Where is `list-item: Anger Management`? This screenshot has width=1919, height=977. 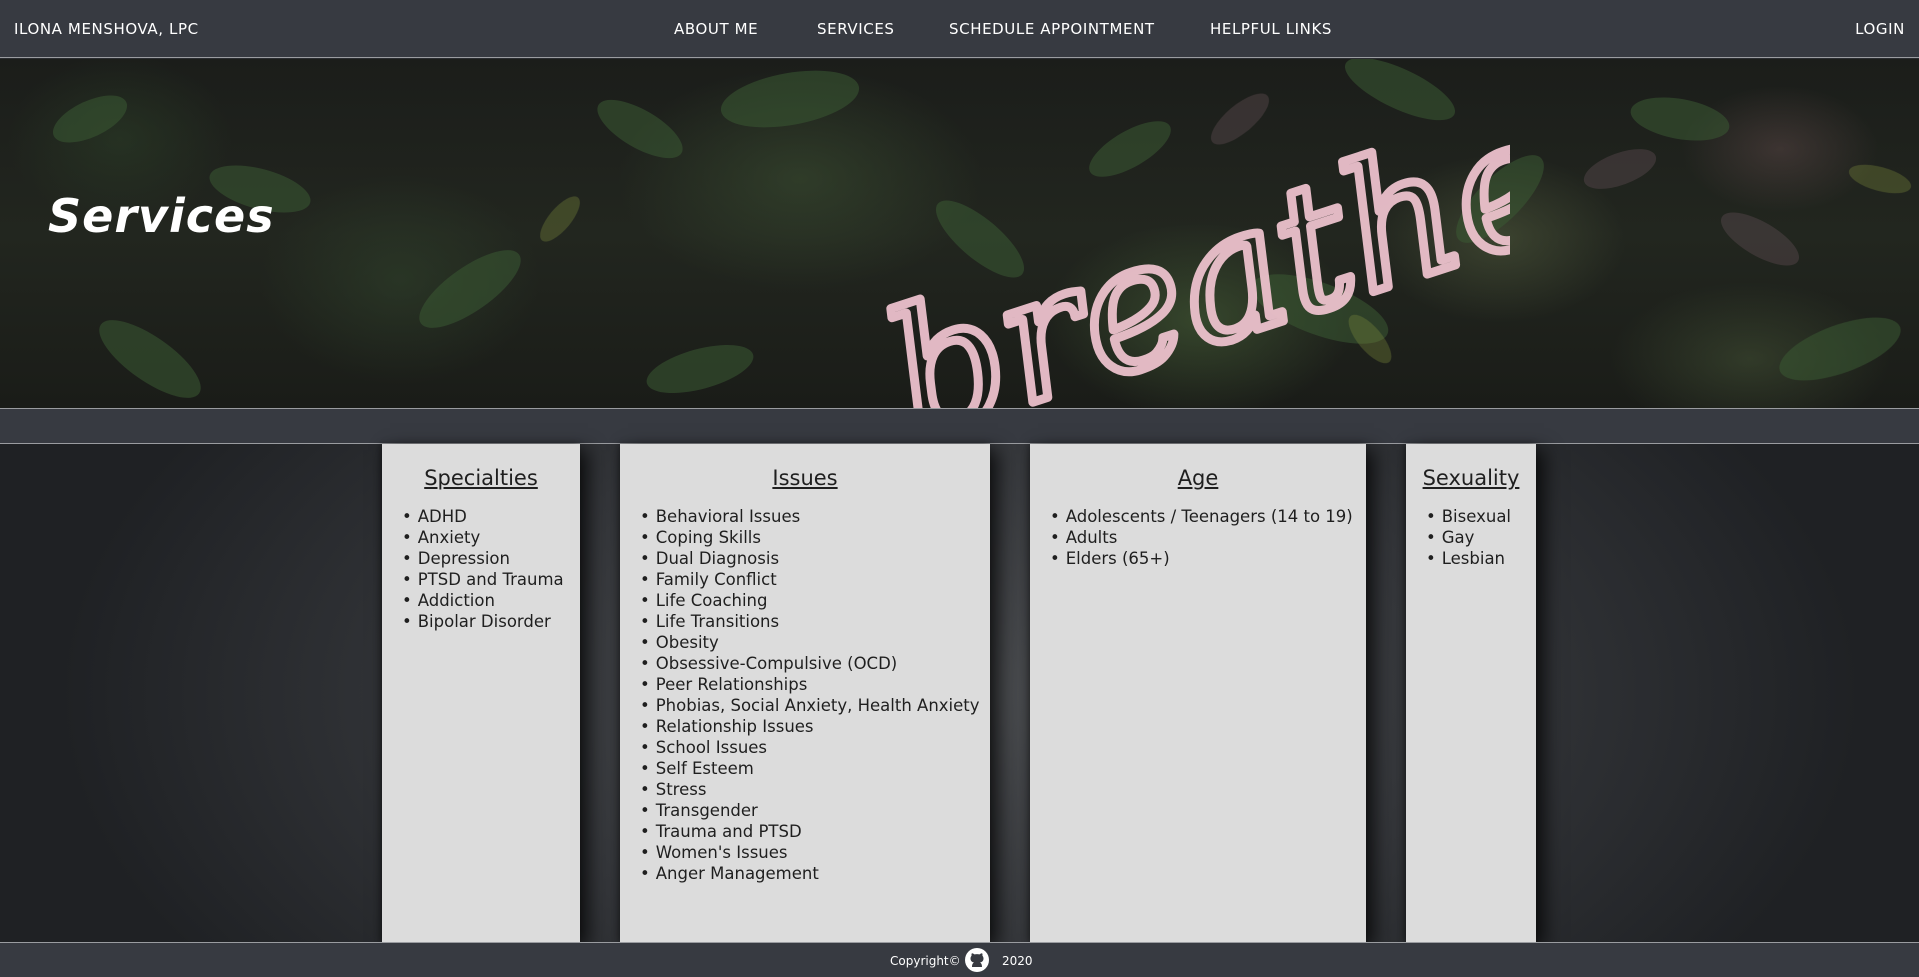 list-item: Anger Management is located at coordinates (815, 873).